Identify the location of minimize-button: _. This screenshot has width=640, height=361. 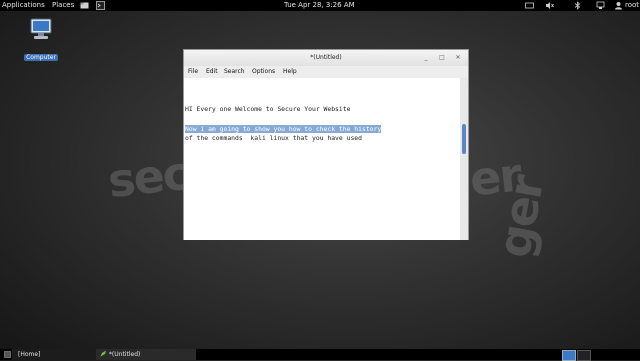
(426, 57).